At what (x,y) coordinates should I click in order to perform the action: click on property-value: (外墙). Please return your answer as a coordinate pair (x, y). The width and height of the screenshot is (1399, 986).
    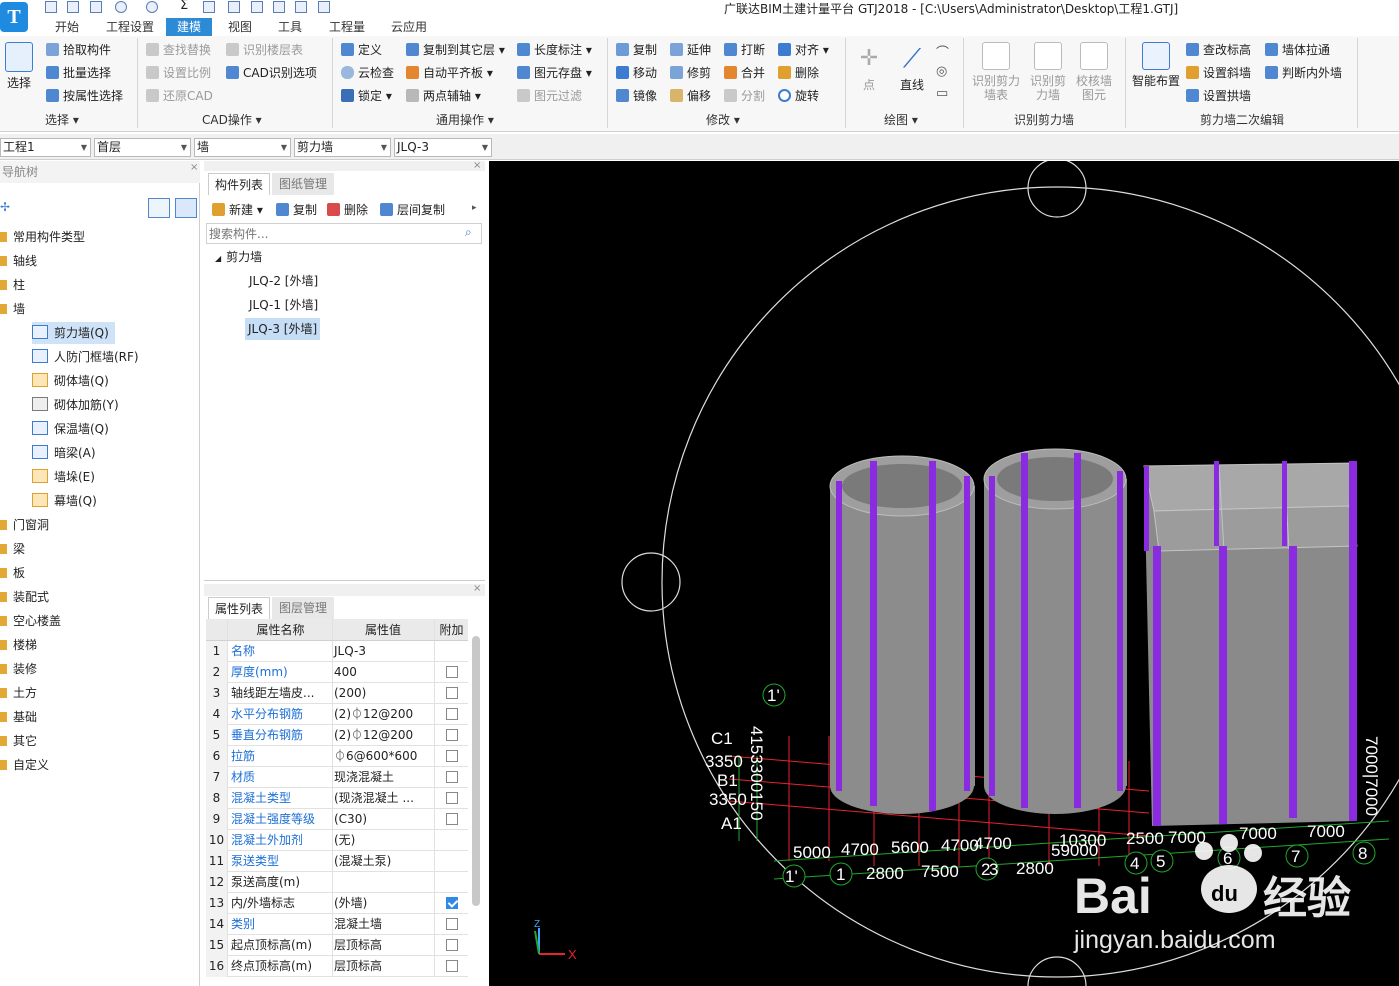
    Looking at the image, I should click on (382, 903).